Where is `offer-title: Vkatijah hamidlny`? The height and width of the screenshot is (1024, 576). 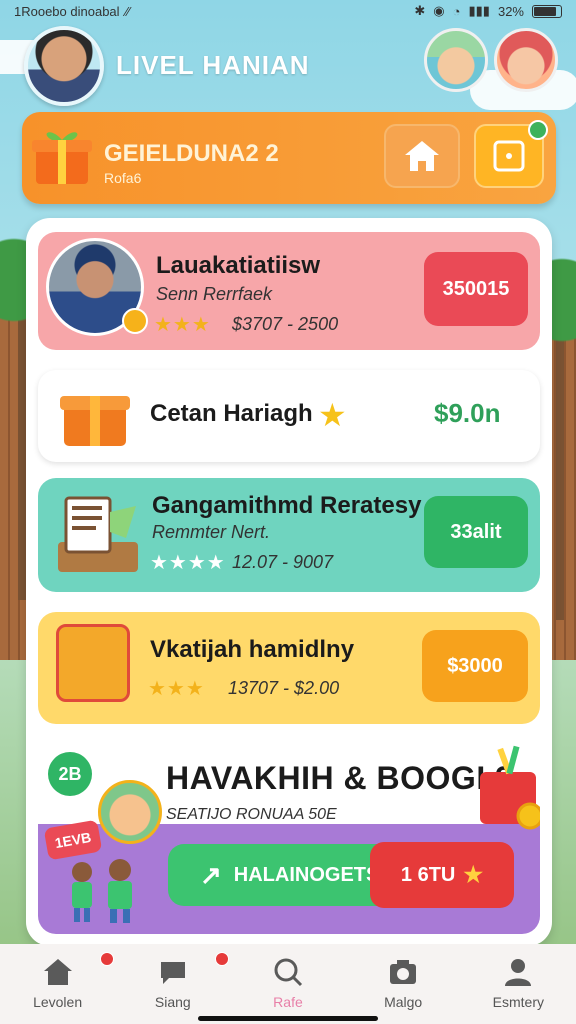
offer-title: Vkatijah hamidlny is located at coordinates (252, 649).